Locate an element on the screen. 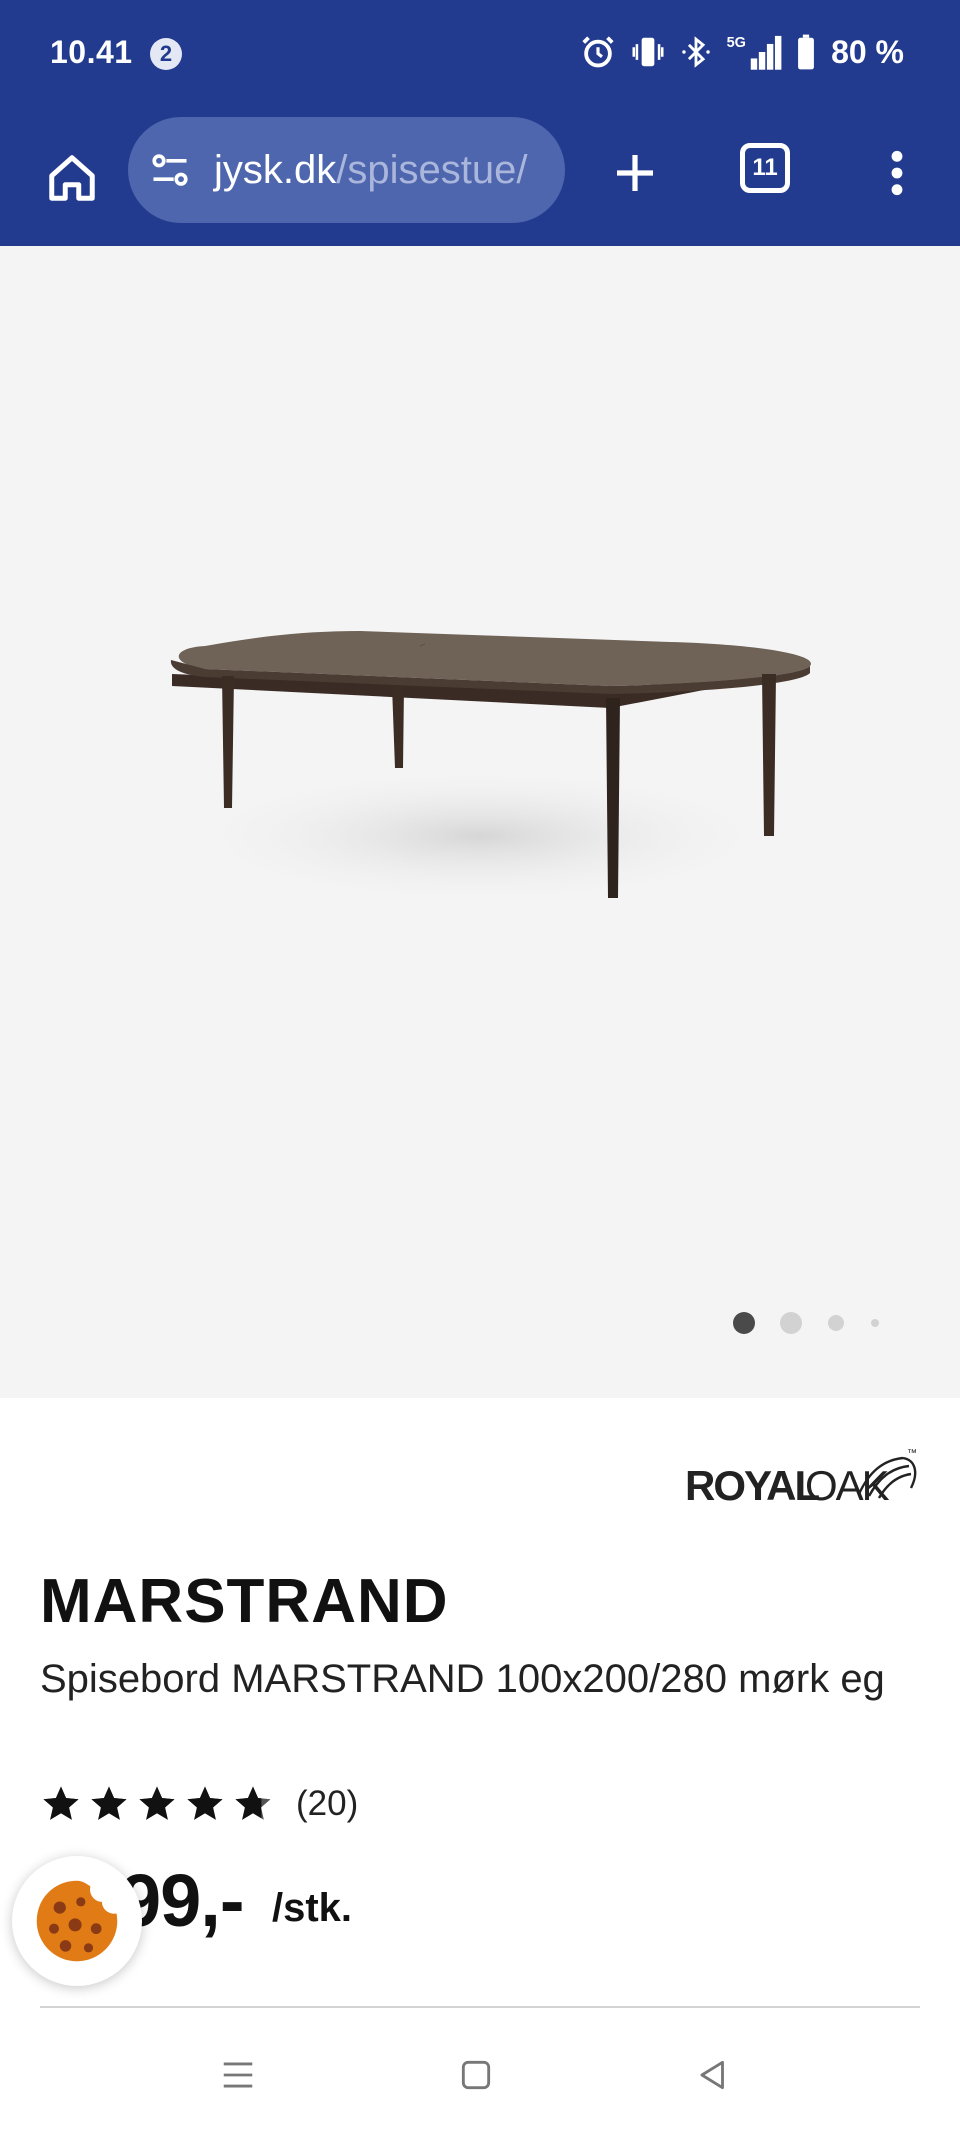 The width and height of the screenshot is (960, 2133). status-icons: 5G 80 % is located at coordinates (741, 52).